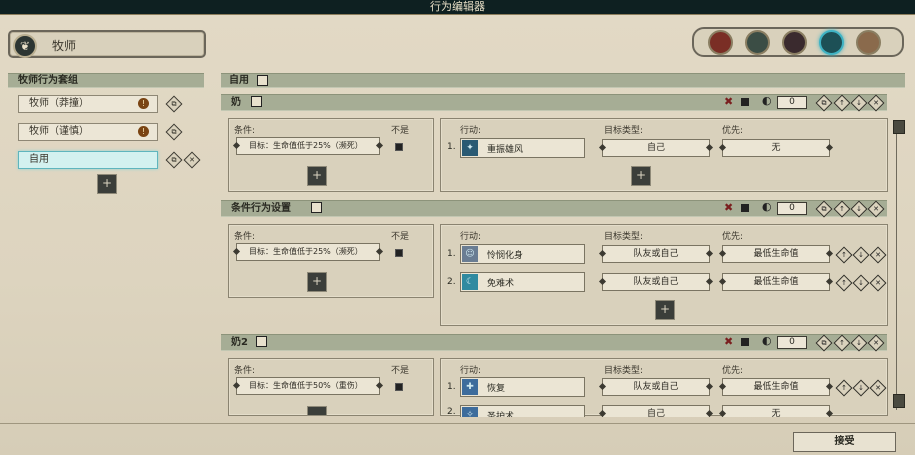  Describe the element at coordinates (899, 265) in the screenshot. I see `scrollbar` at that location.